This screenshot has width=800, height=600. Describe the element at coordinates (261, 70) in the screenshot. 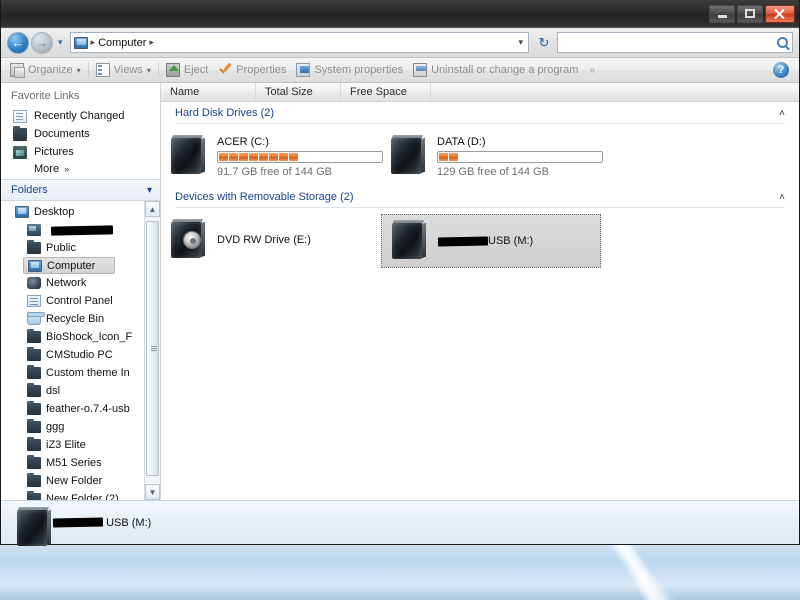

I see `properties-label: Properties` at that location.